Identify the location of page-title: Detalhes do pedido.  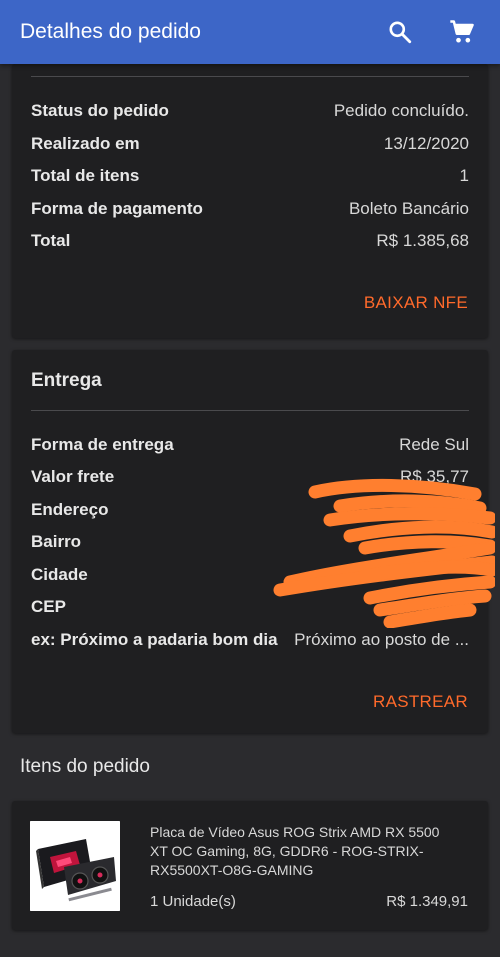
(110, 31).